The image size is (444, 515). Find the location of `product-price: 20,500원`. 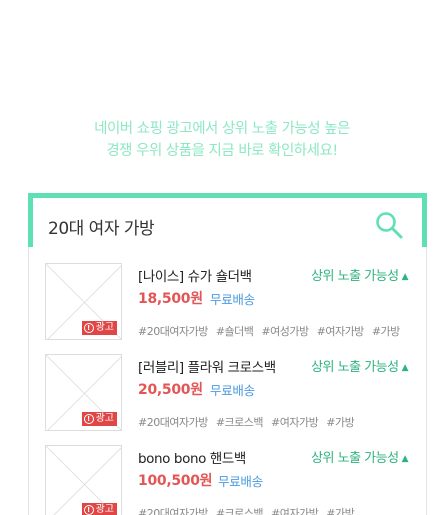

product-price: 20,500원 is located at coordinates (170, 390).